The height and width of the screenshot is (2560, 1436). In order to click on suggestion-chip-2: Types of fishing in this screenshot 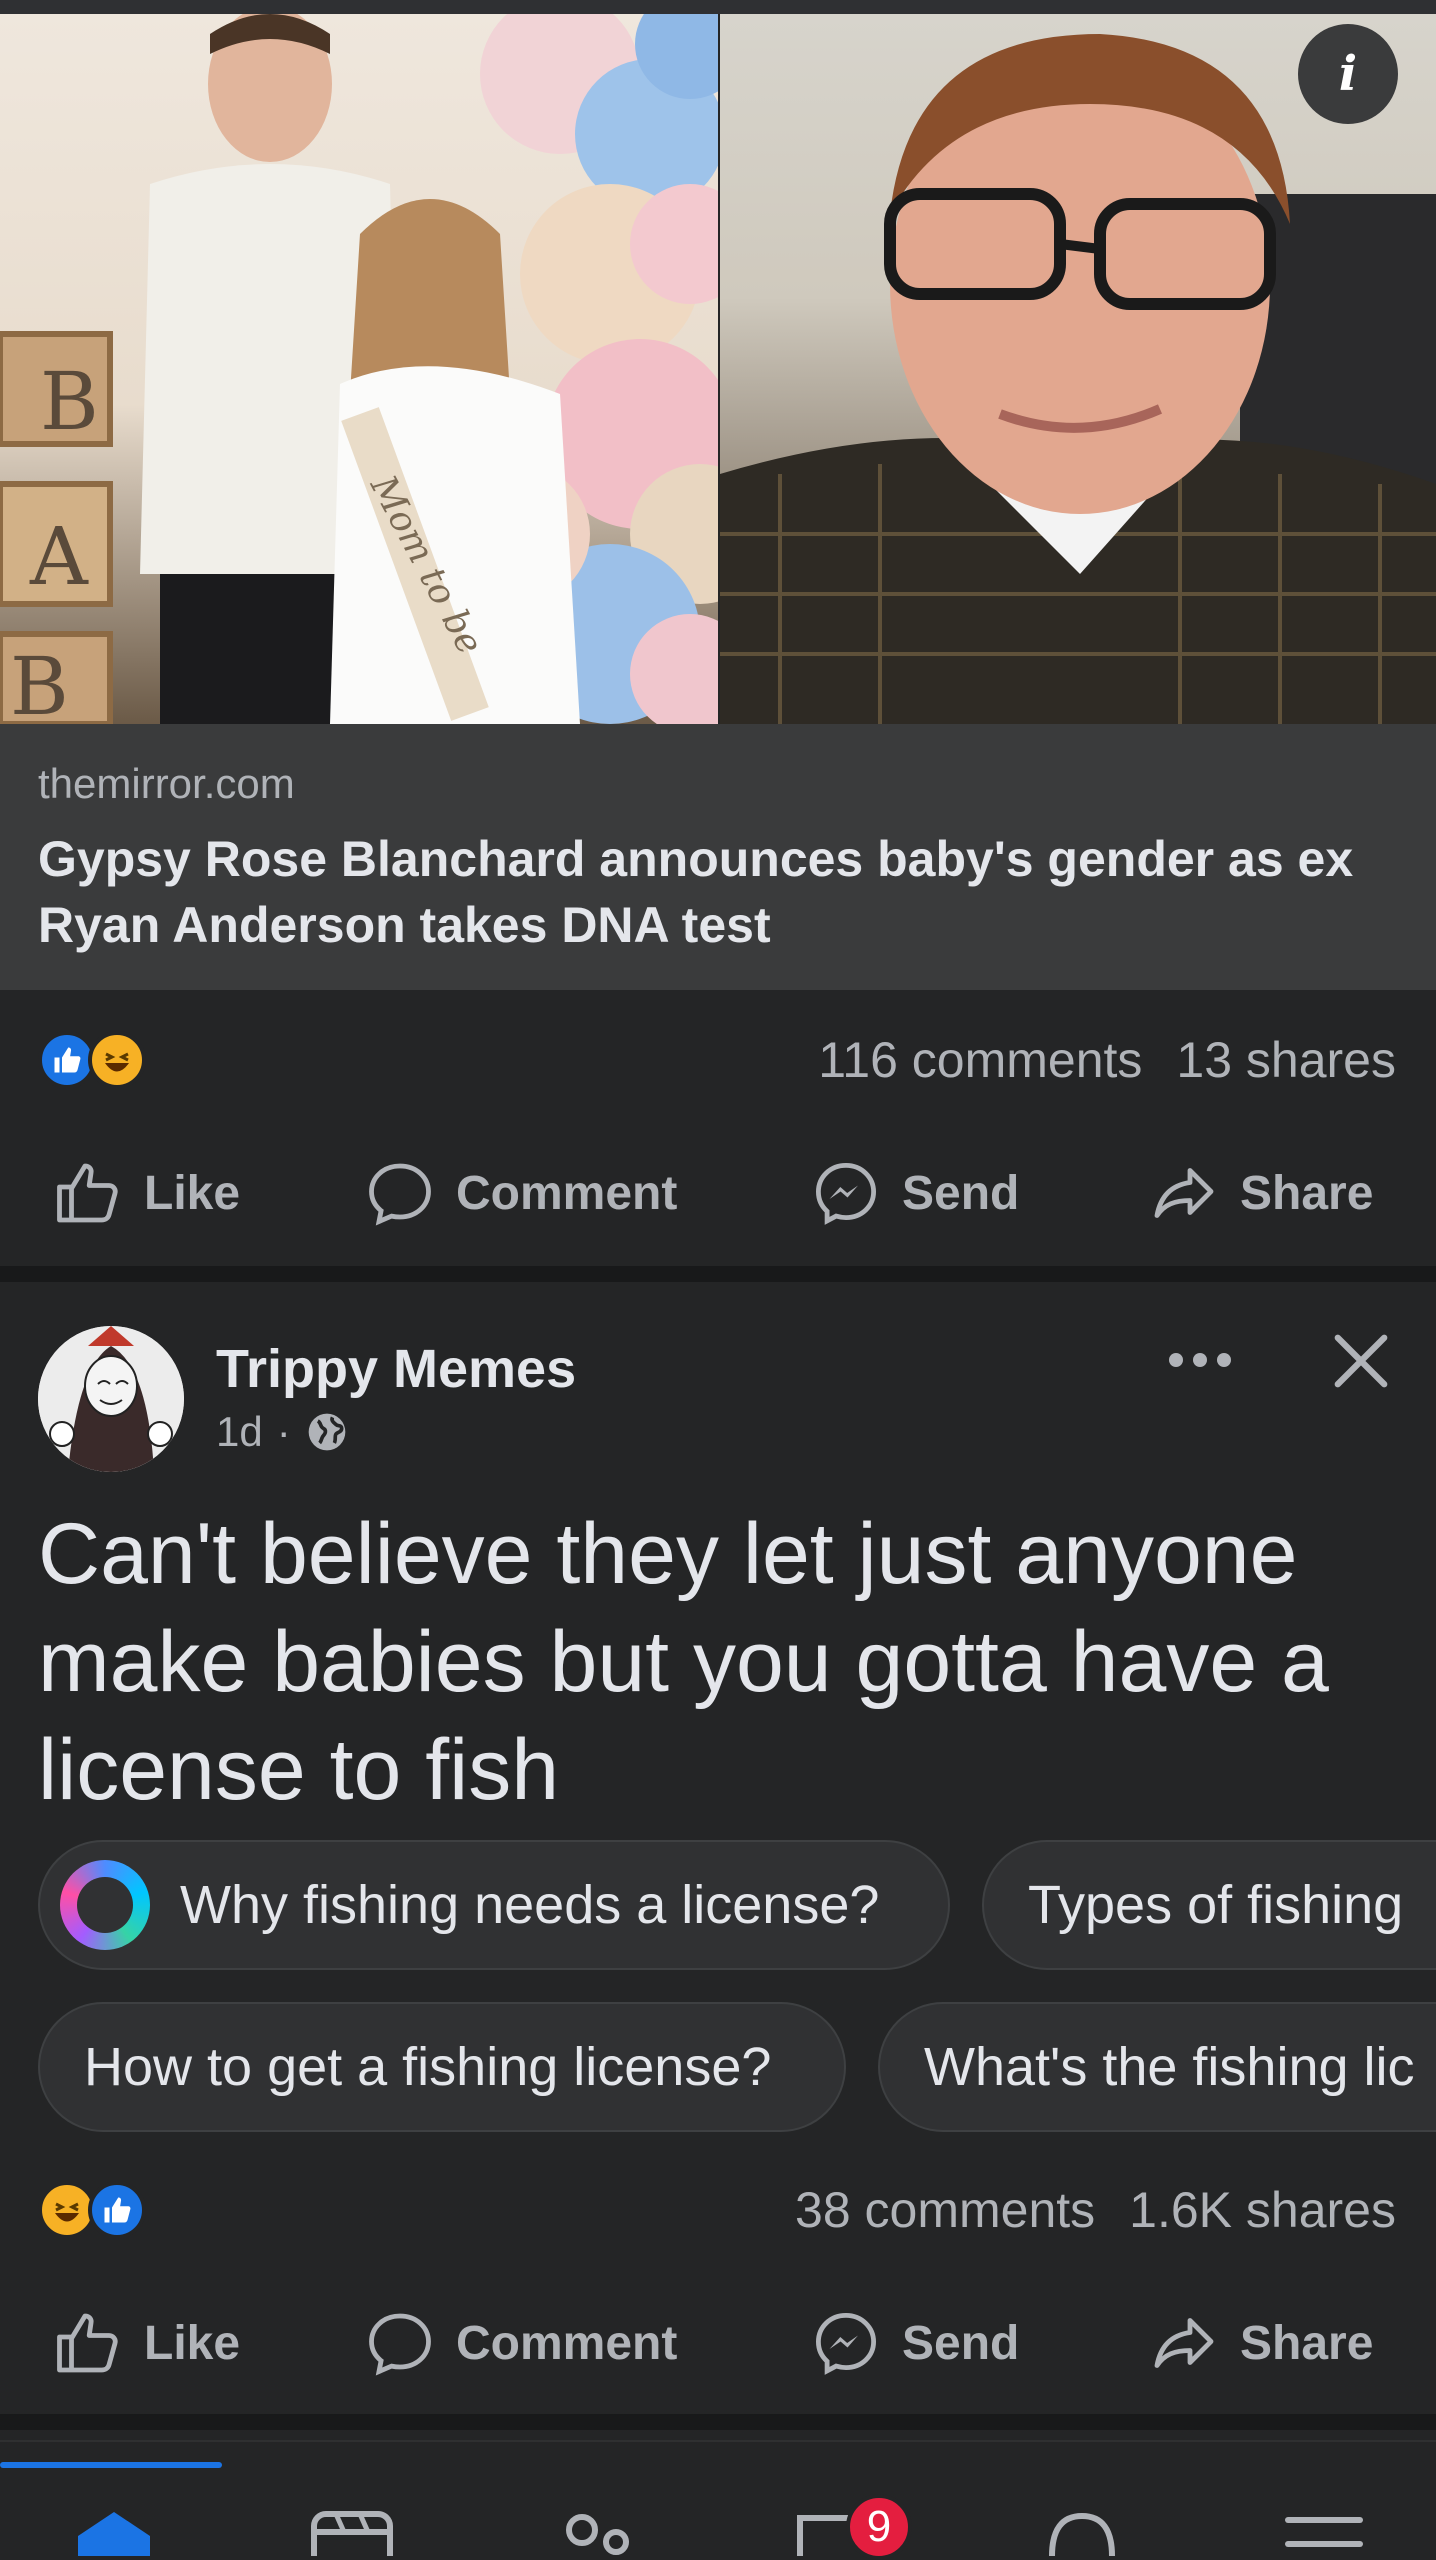, I will do `click(1209, 1905)`.